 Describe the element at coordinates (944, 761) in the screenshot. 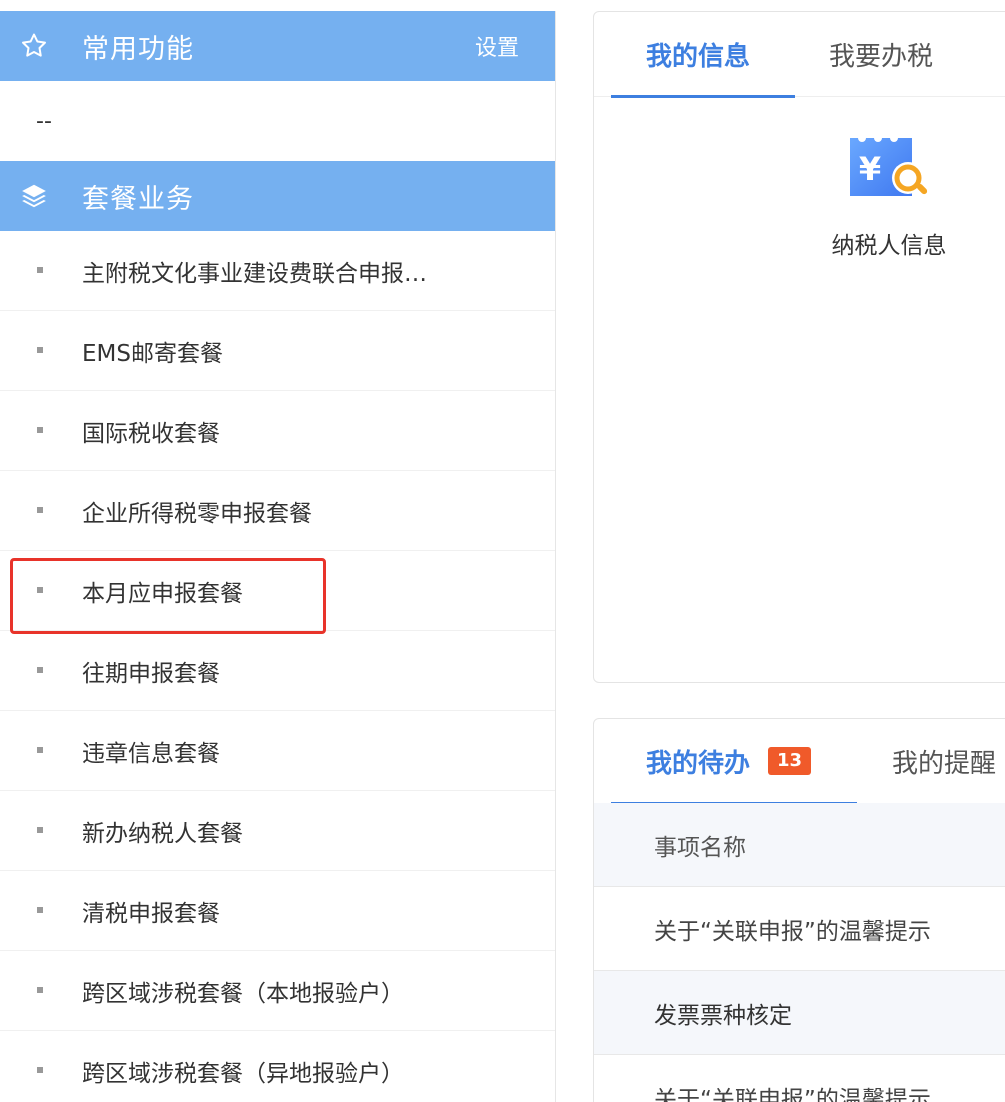

I see `tab-my-reminders: 我的提醒` at that location.